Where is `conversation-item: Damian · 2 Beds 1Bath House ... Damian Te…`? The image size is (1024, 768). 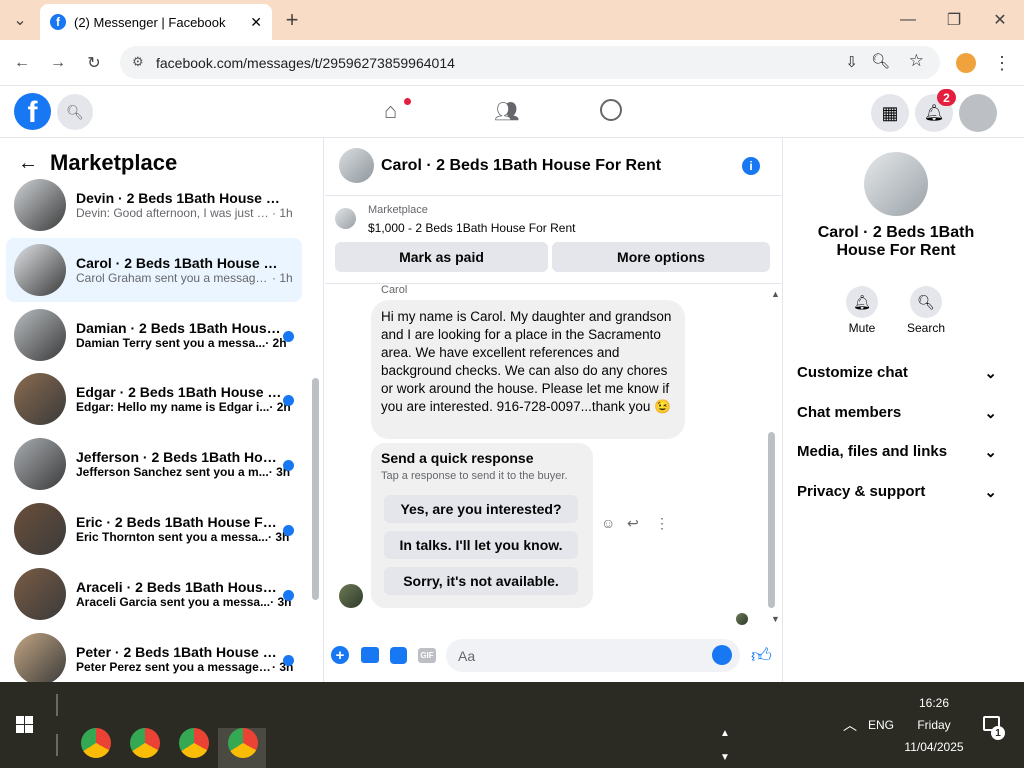 conversation-item: Damian · 2 Beds 1Bath House ... Damian Te… is located at coordinates (154, 335).